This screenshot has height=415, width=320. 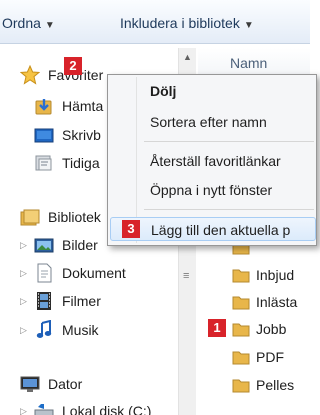 What do you see at coordinates (44, 273) in the screenshot?
I see `documents-library-icon` at bounding box center [44, 273].